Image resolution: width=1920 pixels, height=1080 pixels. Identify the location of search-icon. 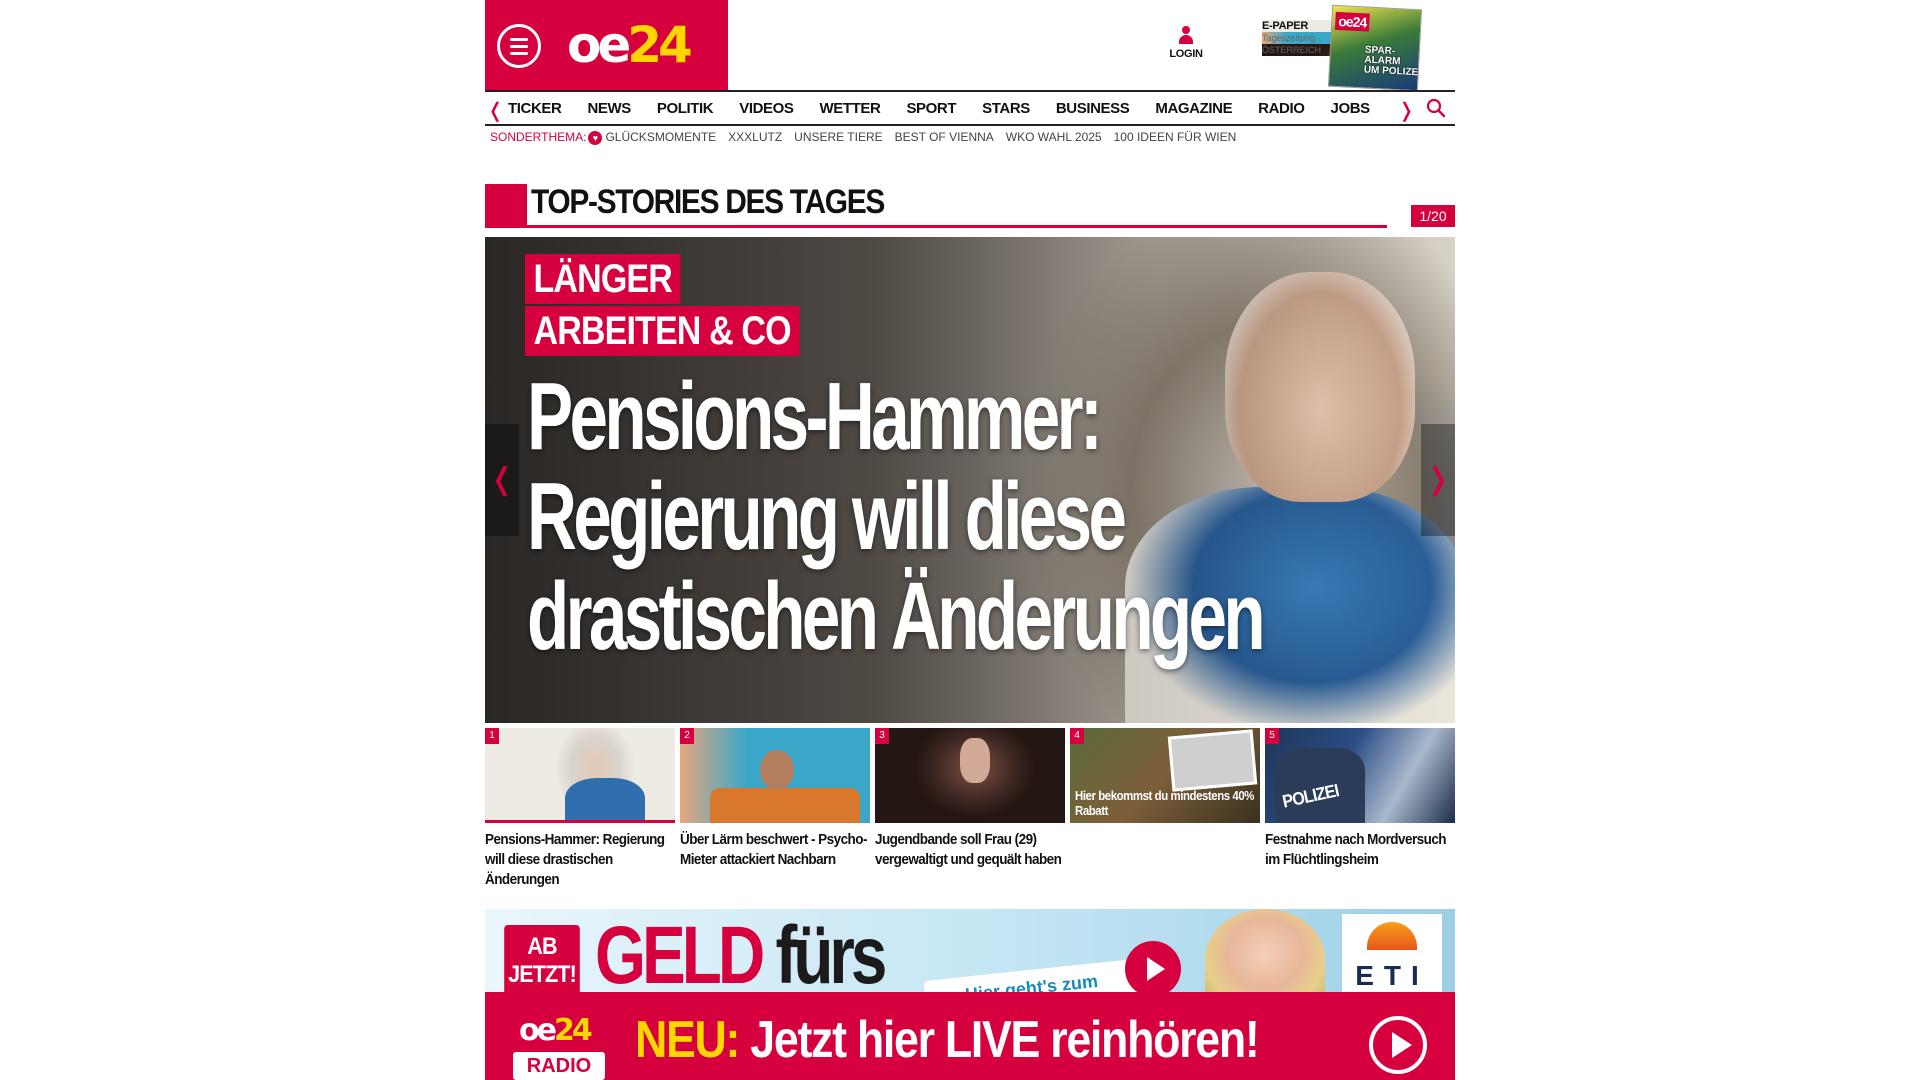
(1436, 108).